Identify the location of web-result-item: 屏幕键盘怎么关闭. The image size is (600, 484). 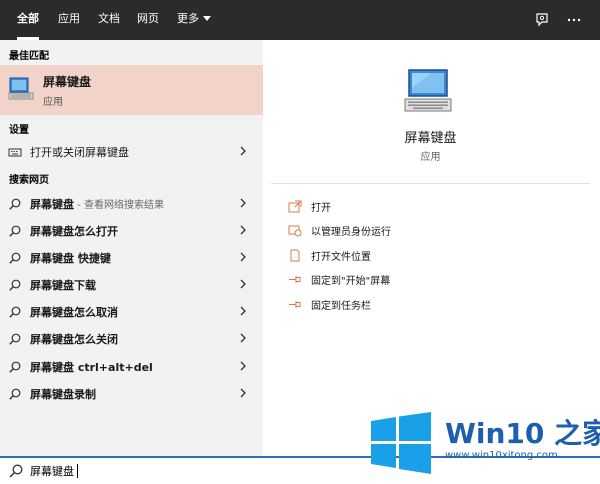
(131, 338).